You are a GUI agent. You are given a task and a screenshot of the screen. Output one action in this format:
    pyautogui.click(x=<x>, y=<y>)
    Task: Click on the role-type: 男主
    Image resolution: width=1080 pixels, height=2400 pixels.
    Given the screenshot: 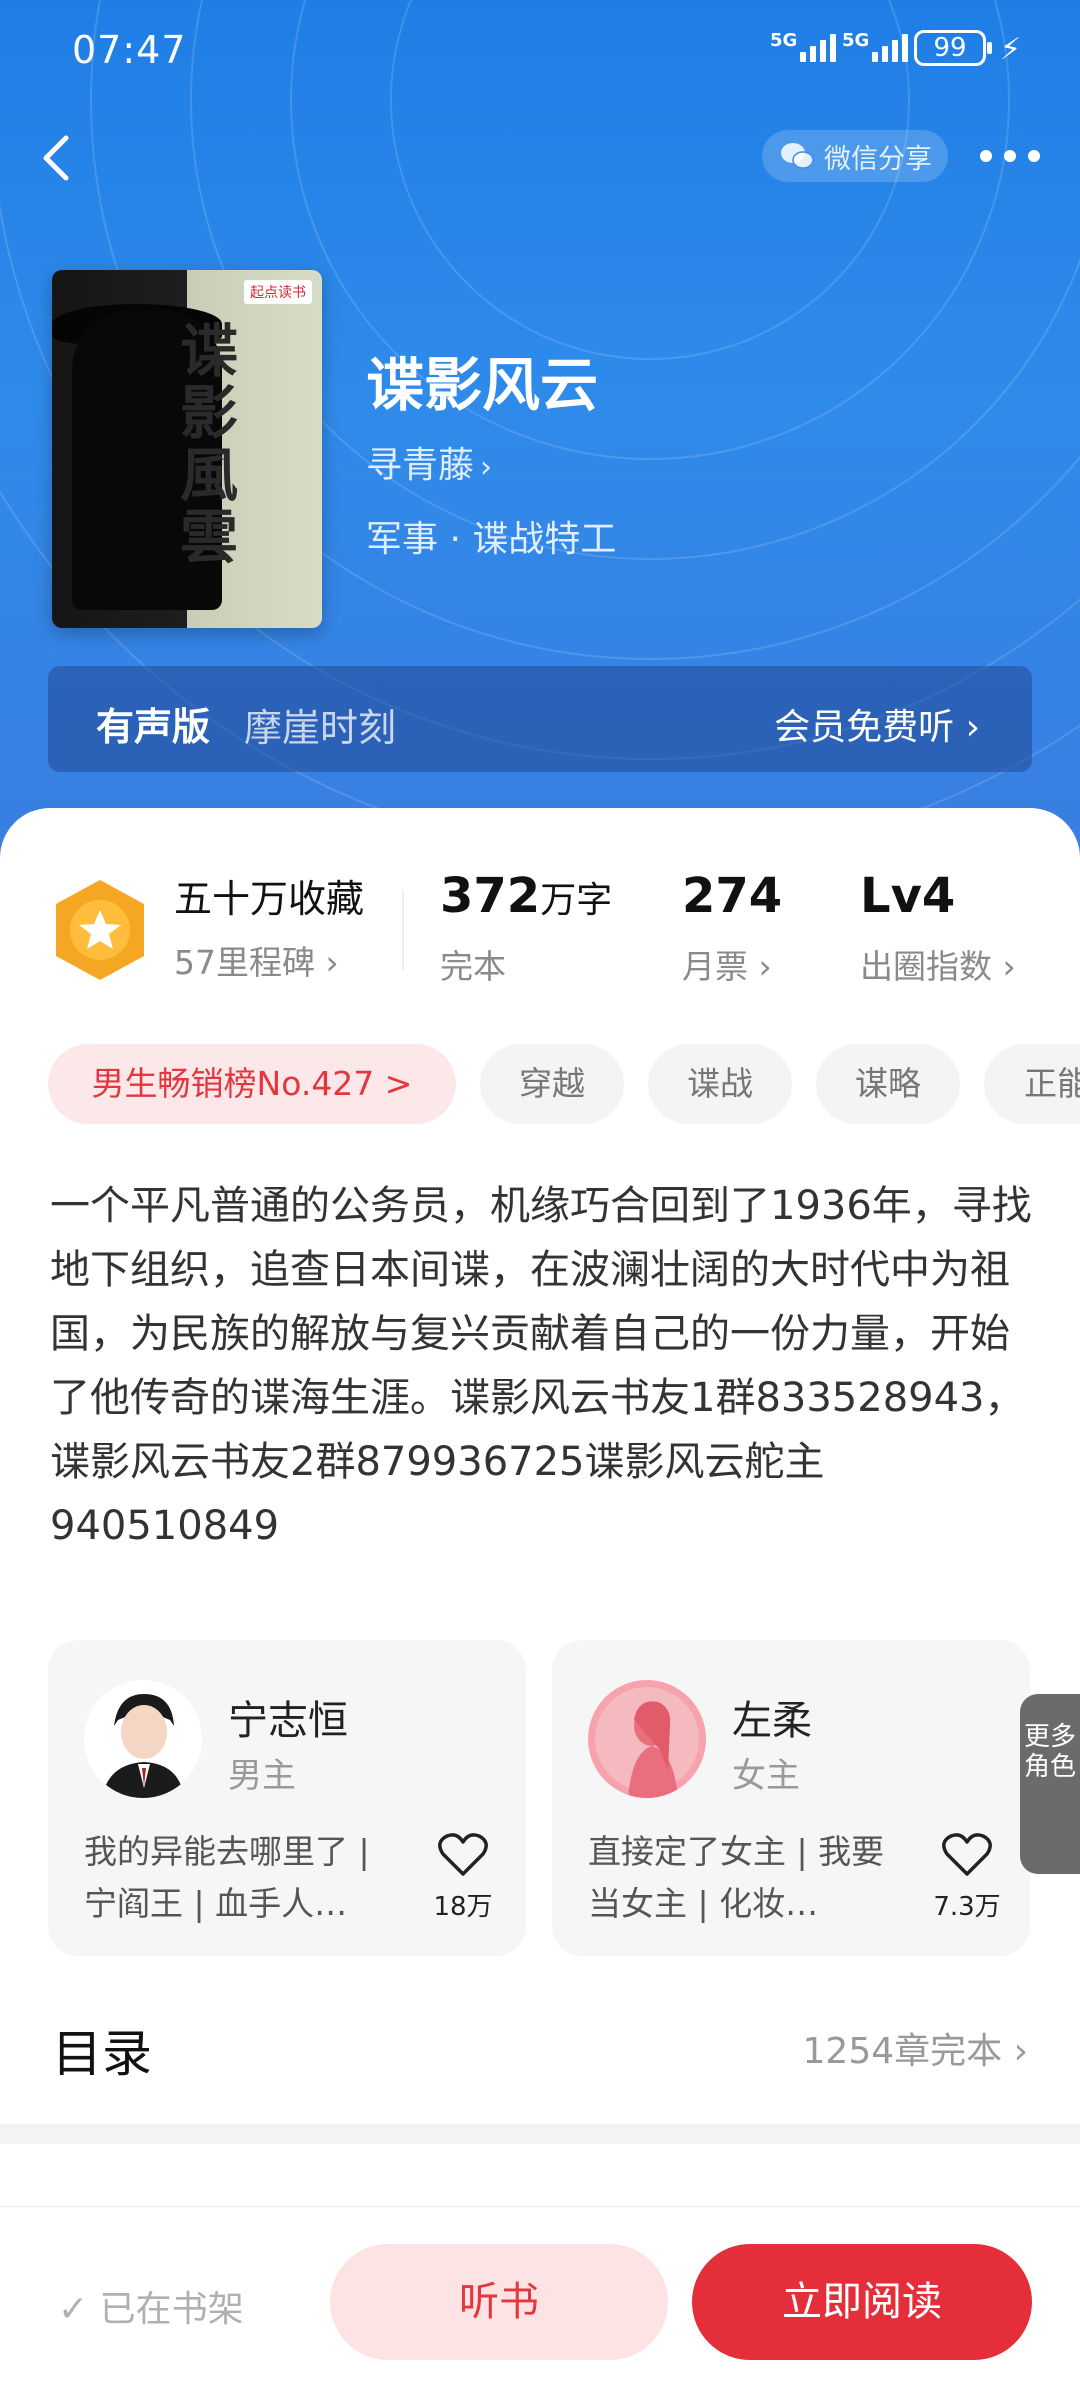 What is the action you would take?
    pyautogui.click(x=262, y=1776)
    